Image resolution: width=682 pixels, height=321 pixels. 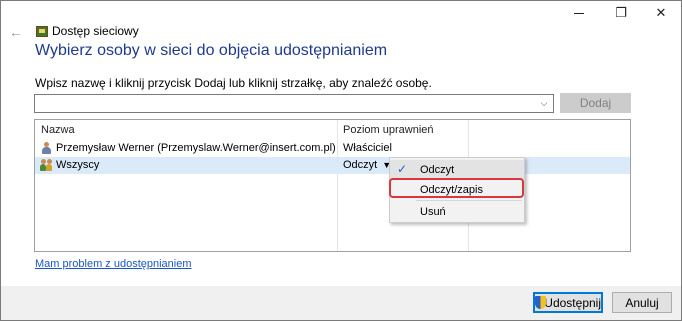 I want to click on add-button: Dodaj, so click(x=595, y=103).